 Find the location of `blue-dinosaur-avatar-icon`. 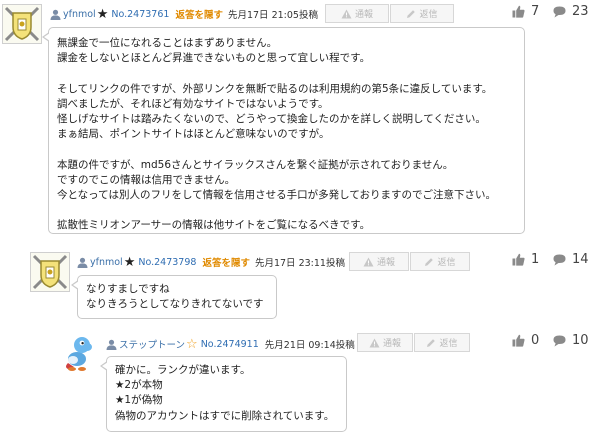

blue-dinosaur-avatar-icon is located at coordinates (79, 354).